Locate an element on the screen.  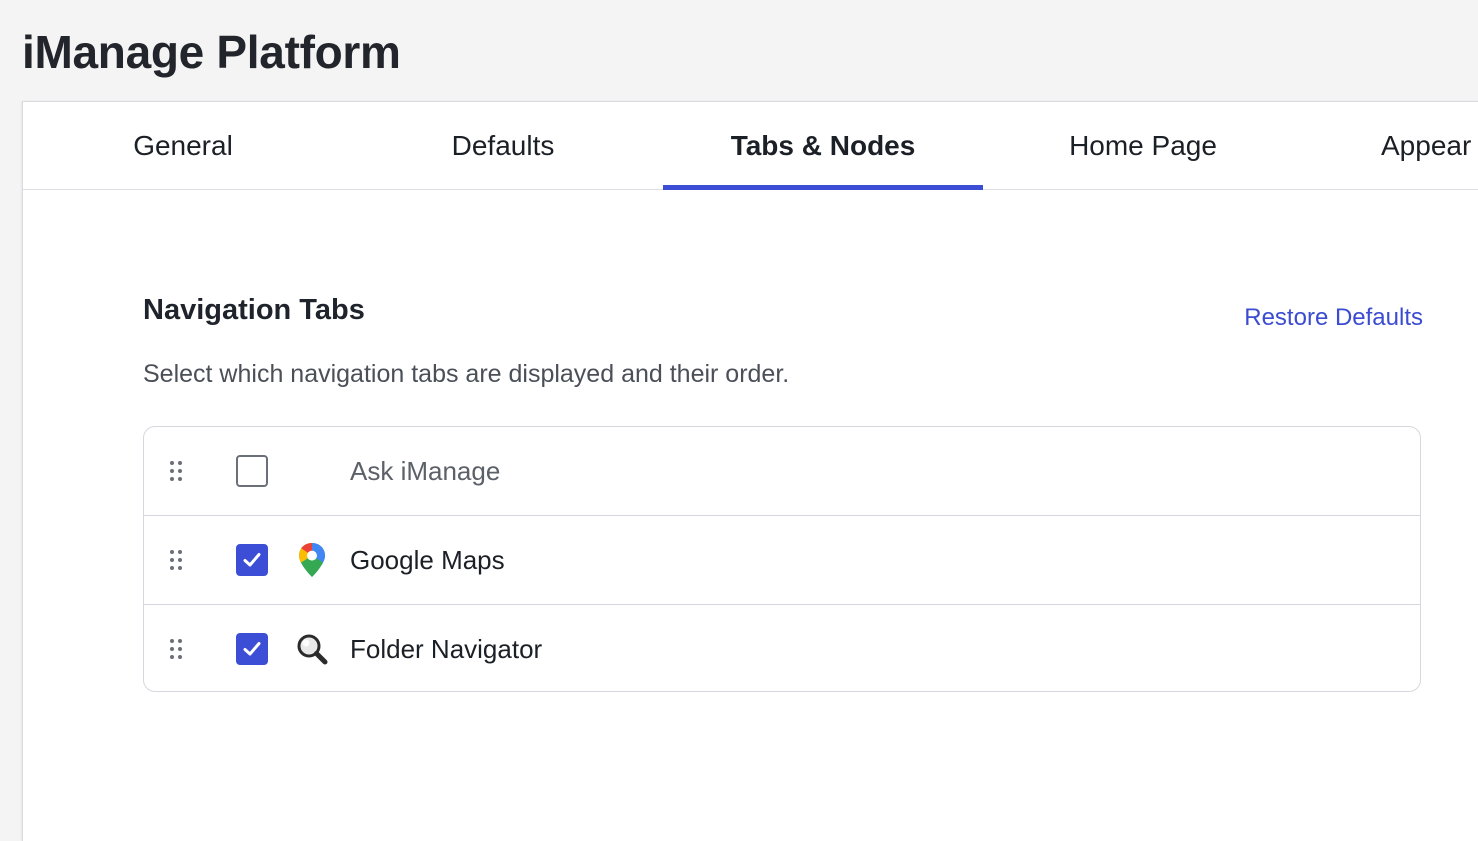
section-title: Navigation Tabs is located at coordinates (254, 310).